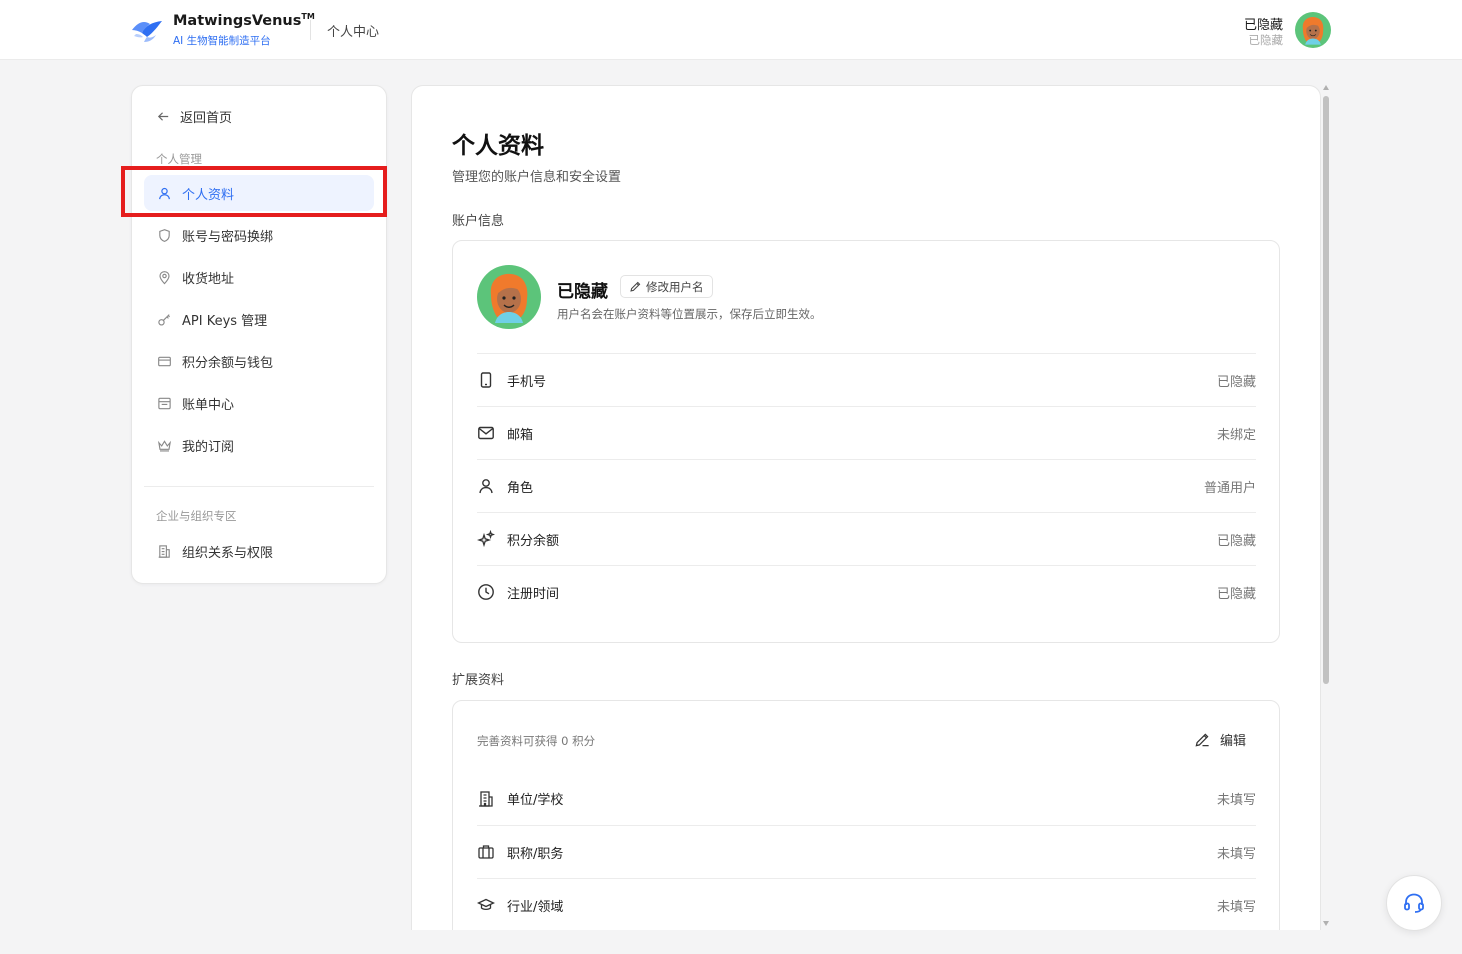 Image resolution: width=1462 pixels, height=954 pixels. I want to click on logo-icon, so click(147, 30).